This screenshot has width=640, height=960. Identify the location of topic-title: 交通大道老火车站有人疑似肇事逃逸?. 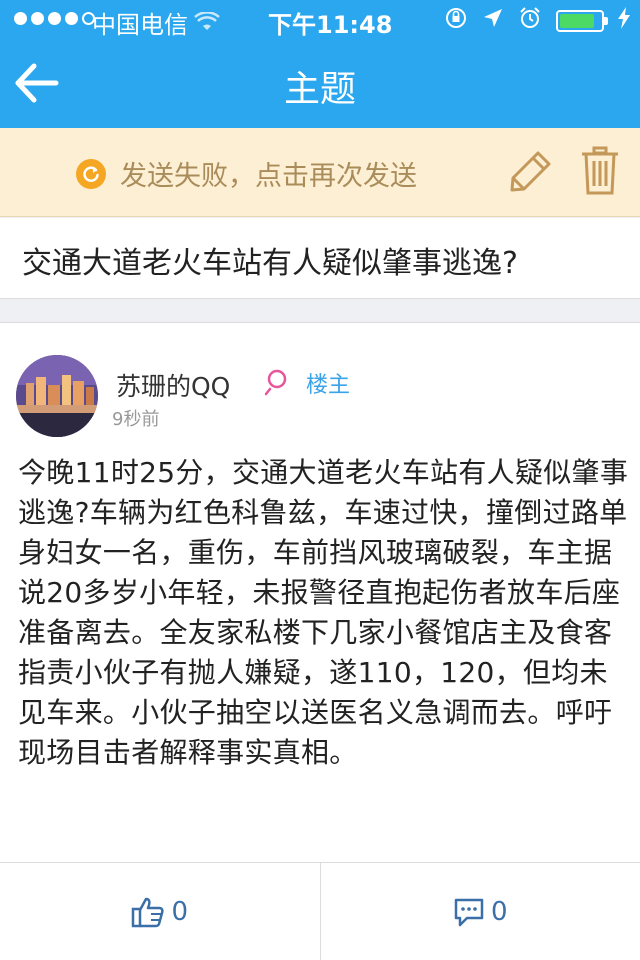
(270, 263).